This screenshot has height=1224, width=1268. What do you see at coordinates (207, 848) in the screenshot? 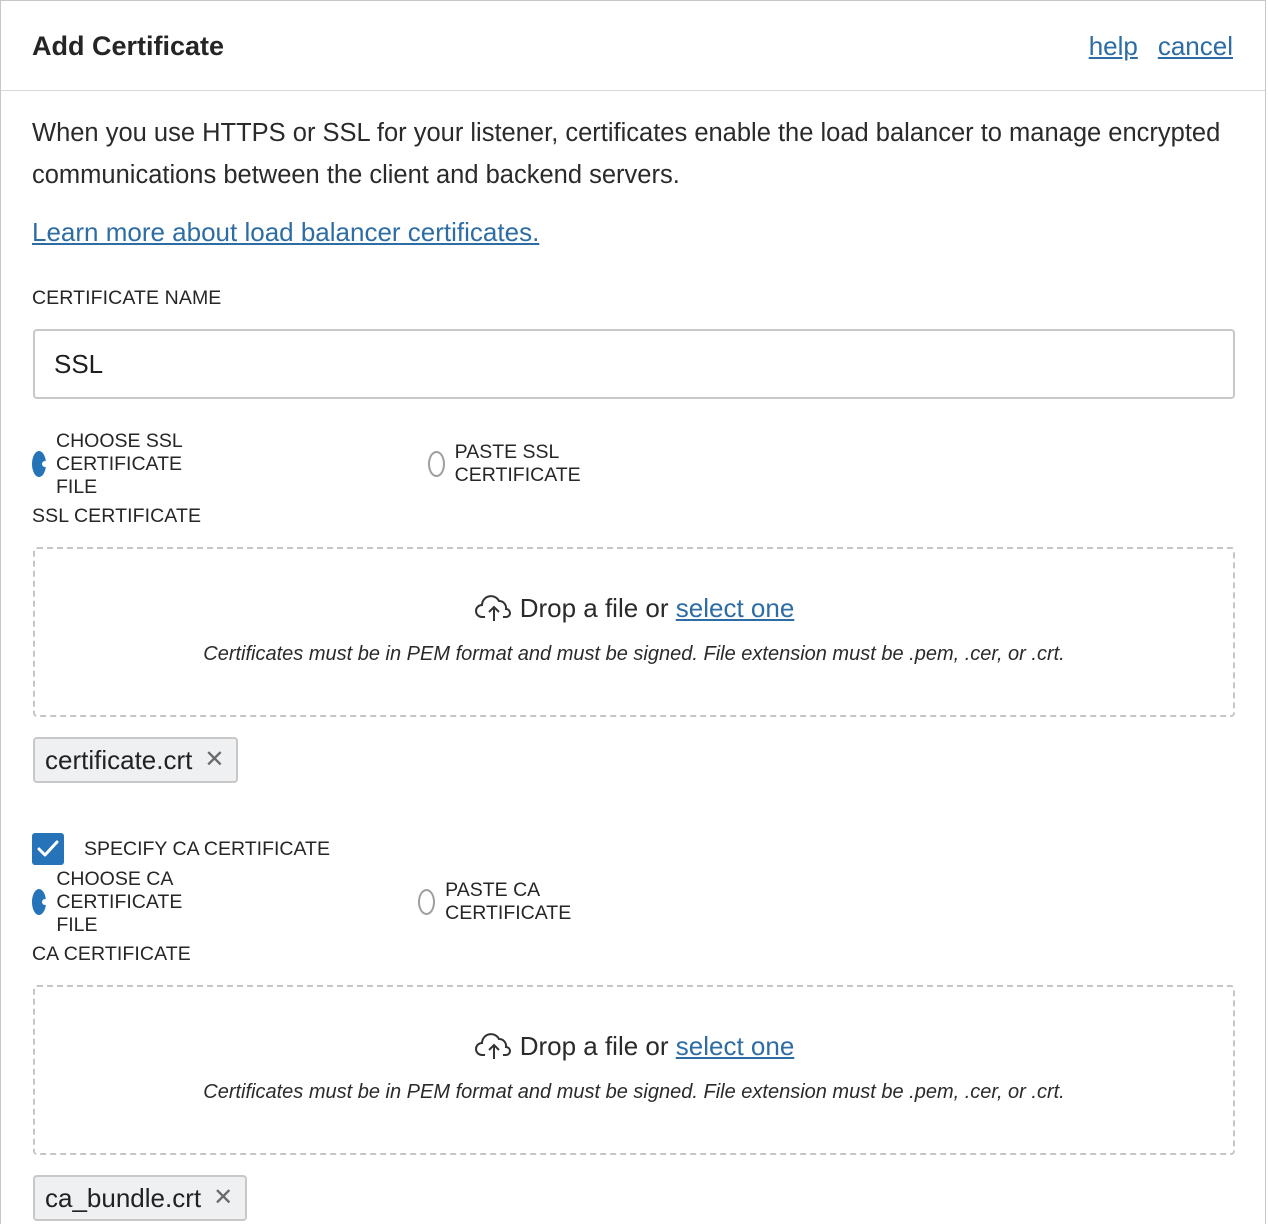
I see `specify-ca-label: SPECIFY CA CERTIFICATE` at bounding box center [207, 848].